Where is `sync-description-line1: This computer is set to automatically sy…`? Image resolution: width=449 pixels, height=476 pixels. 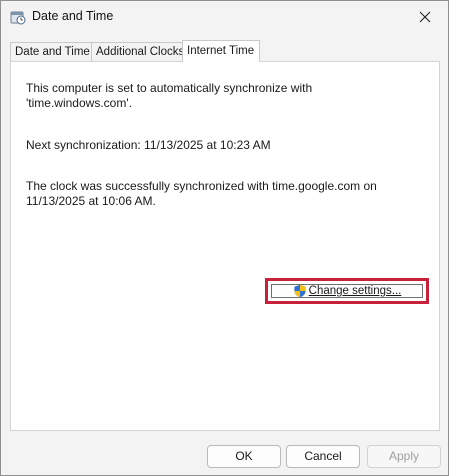 sync-description-line1: This computer is set to automatically sy… is located at coordinates (169, 88).